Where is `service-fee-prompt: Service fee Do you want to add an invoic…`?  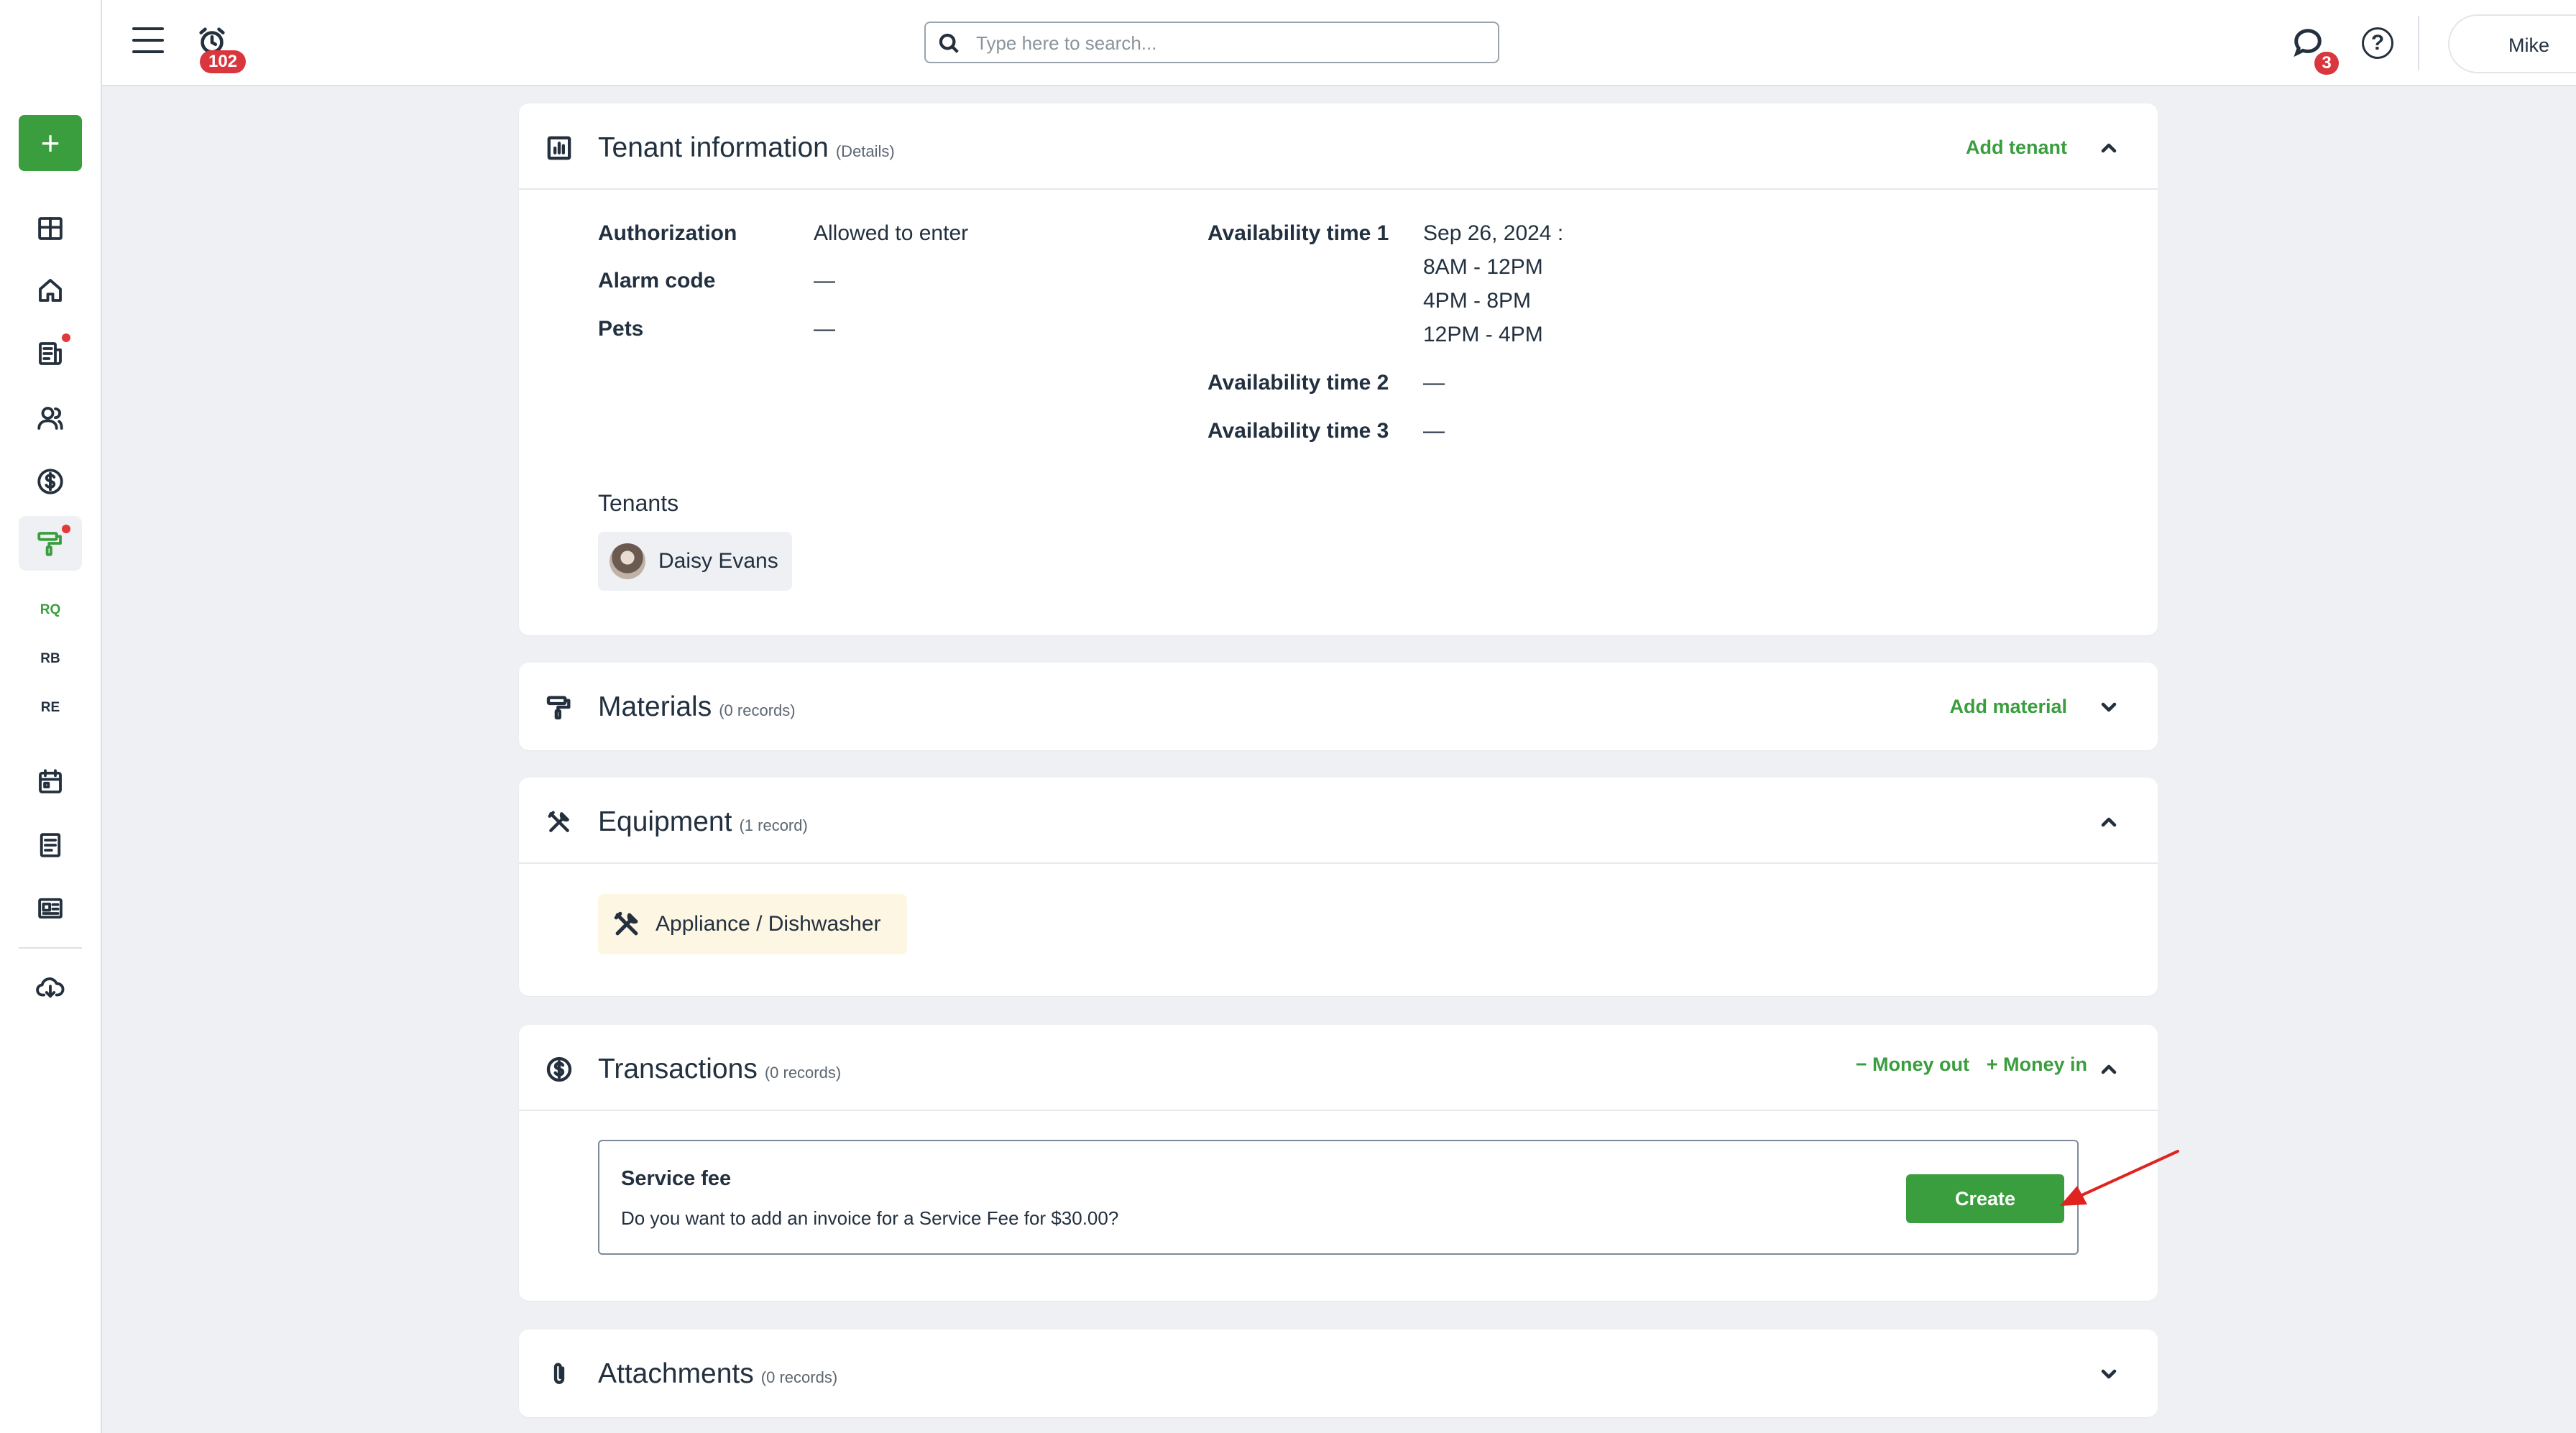
service-fee-prompt: Service fee Do you want to add an invoic… is located at coordinates (1338, 1197).